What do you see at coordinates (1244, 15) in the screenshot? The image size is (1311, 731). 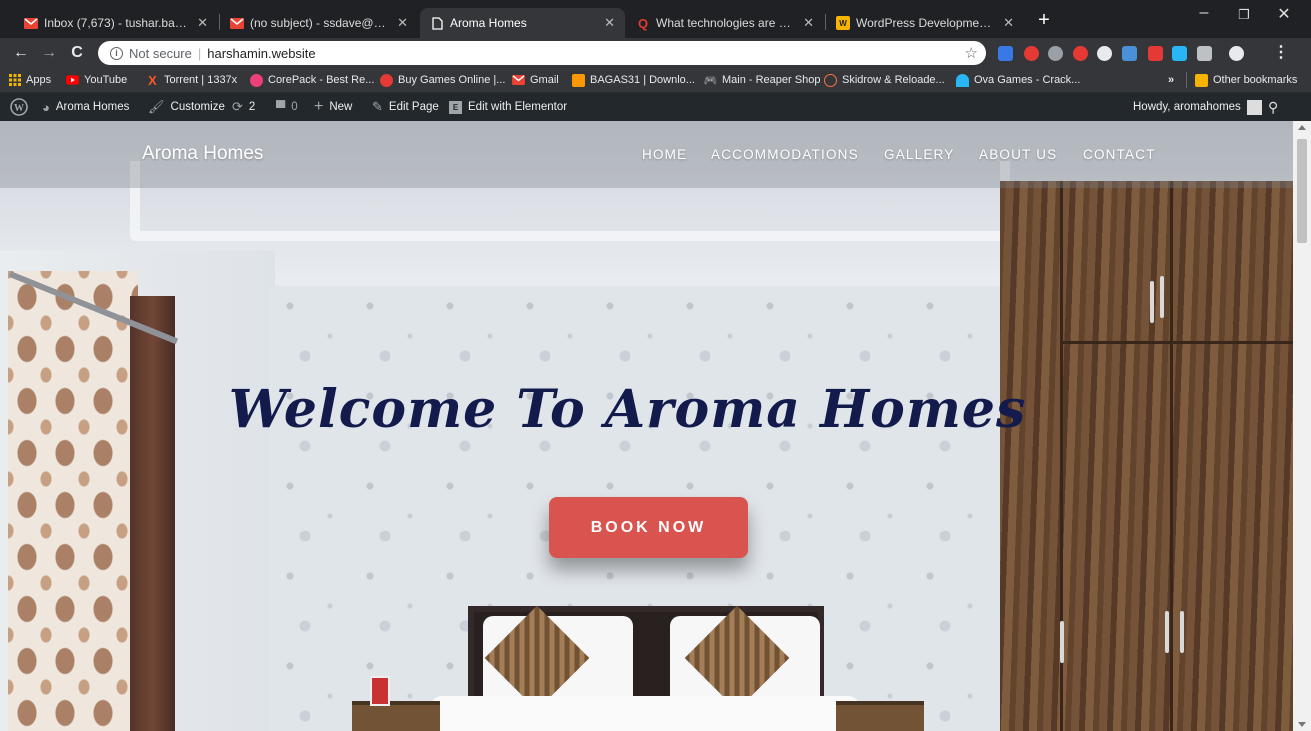 I see `maximize-icon: ❐` at bounding box center [1244, 15].